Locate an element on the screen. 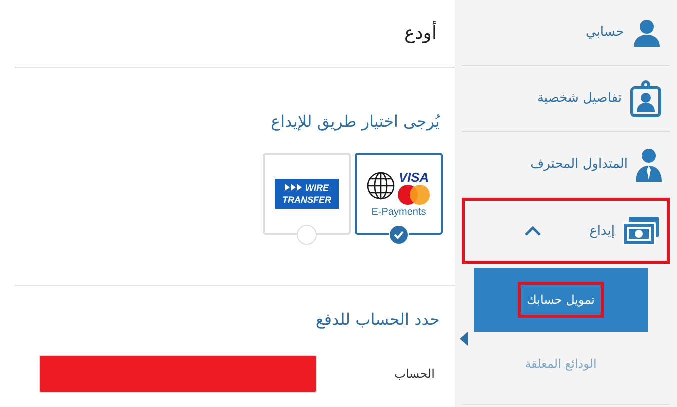 The image size is (677, 407). wire-transfer-logo: WIRE TRANSFER is located at coordinates (307, 194).